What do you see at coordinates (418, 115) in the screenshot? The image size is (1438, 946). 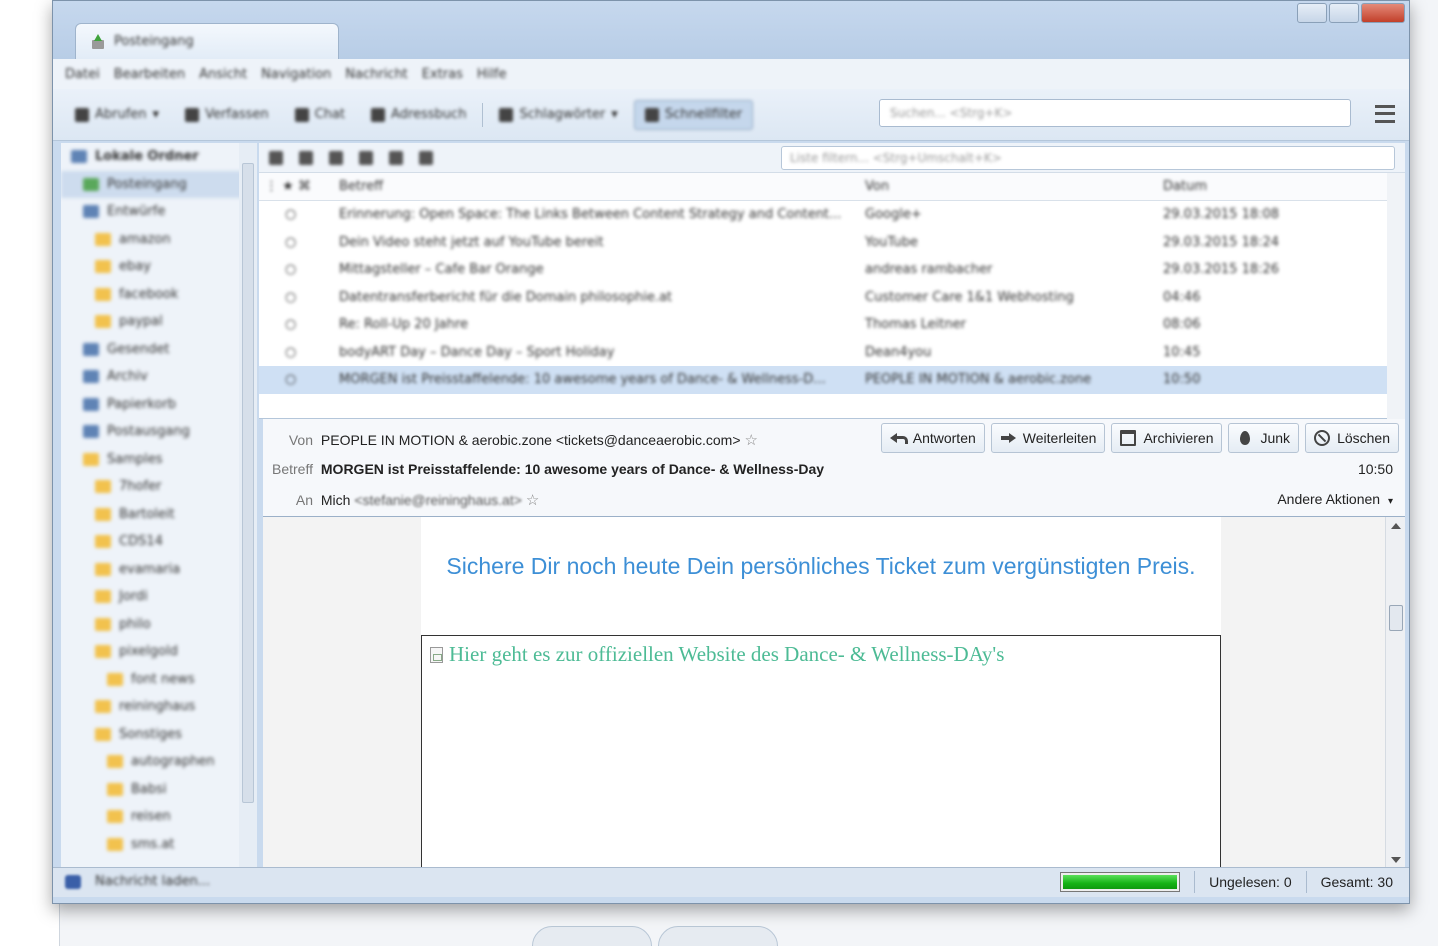 I see `address-book-button: Adressbuch` at bounding box center [418, 115].